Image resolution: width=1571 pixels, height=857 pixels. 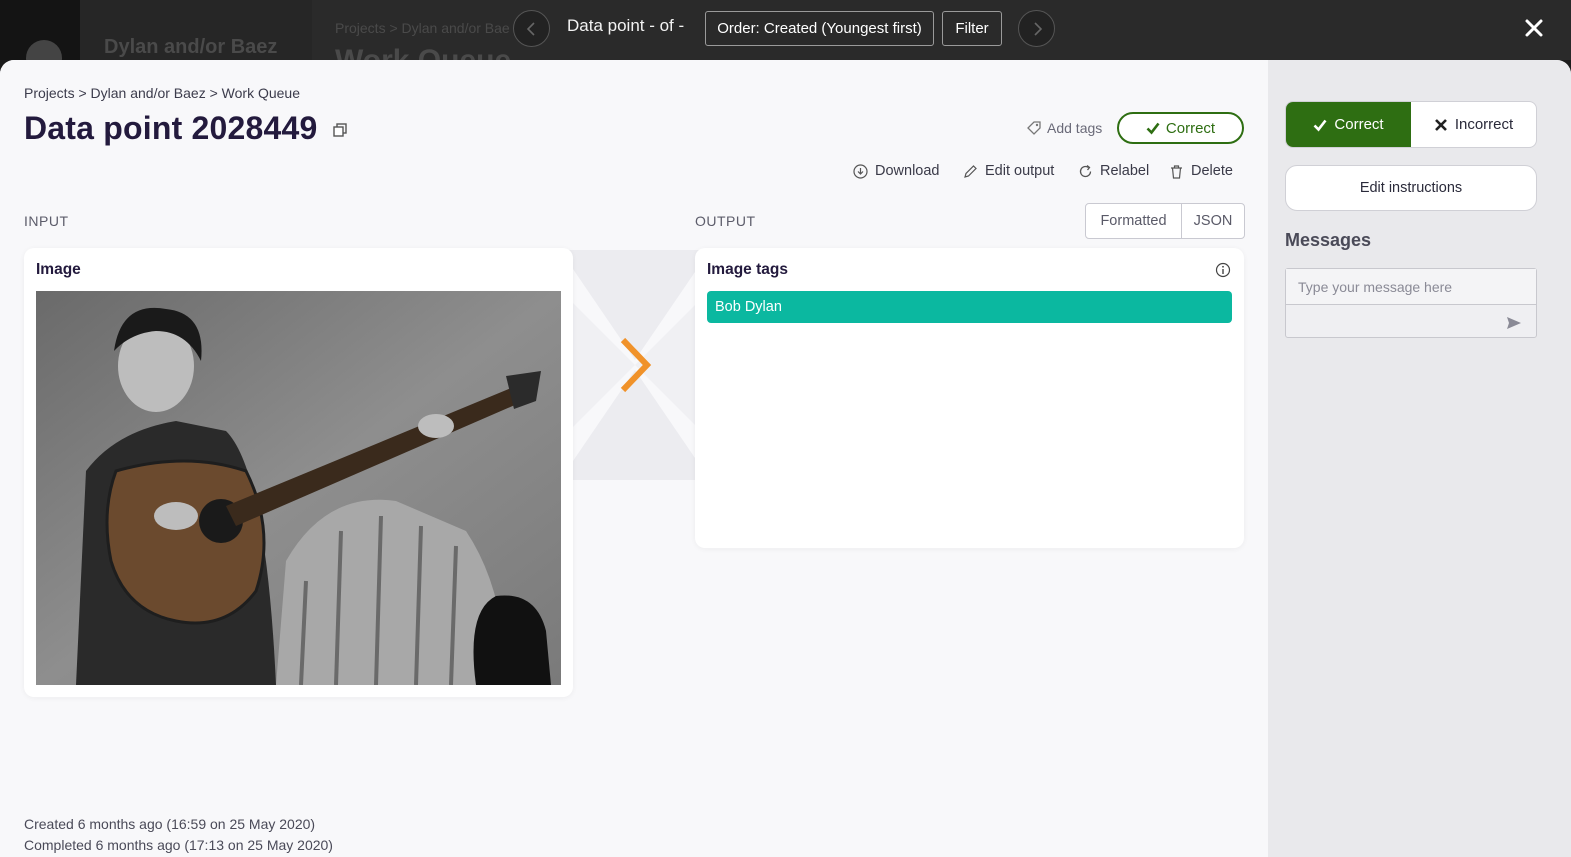 What do you see at coordinates (819, 28) in the screenshot?
I see `order-button: Order: Created (Youngest first)` at bounding box center [819, 28].